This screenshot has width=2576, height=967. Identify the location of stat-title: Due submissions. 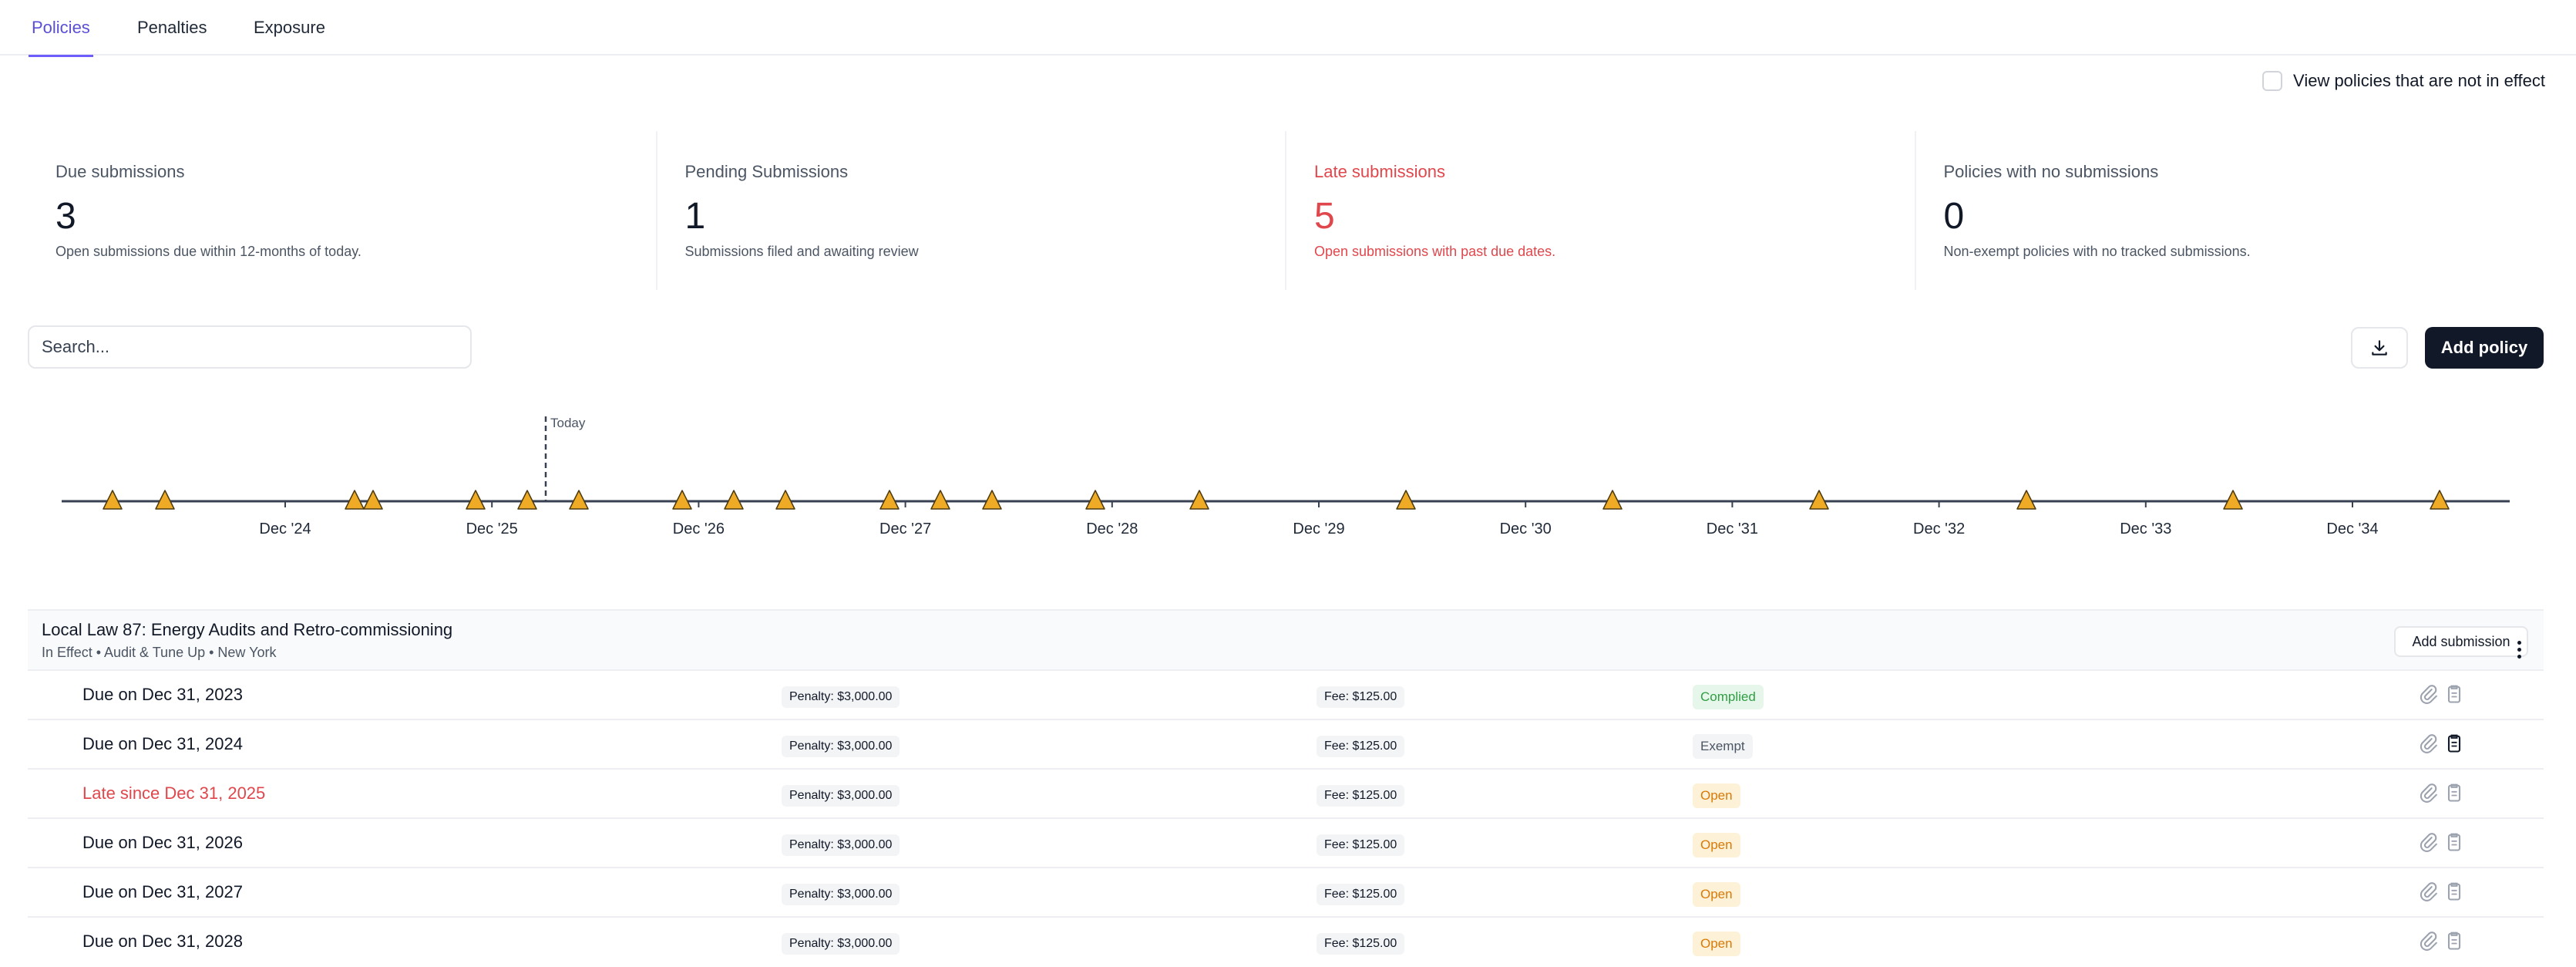
(120, 171).